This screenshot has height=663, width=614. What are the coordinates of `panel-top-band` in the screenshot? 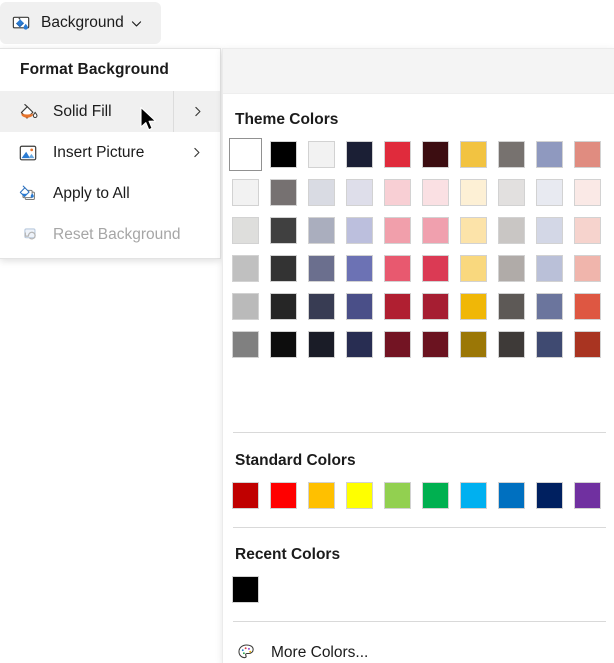 It's located at (418, 71).